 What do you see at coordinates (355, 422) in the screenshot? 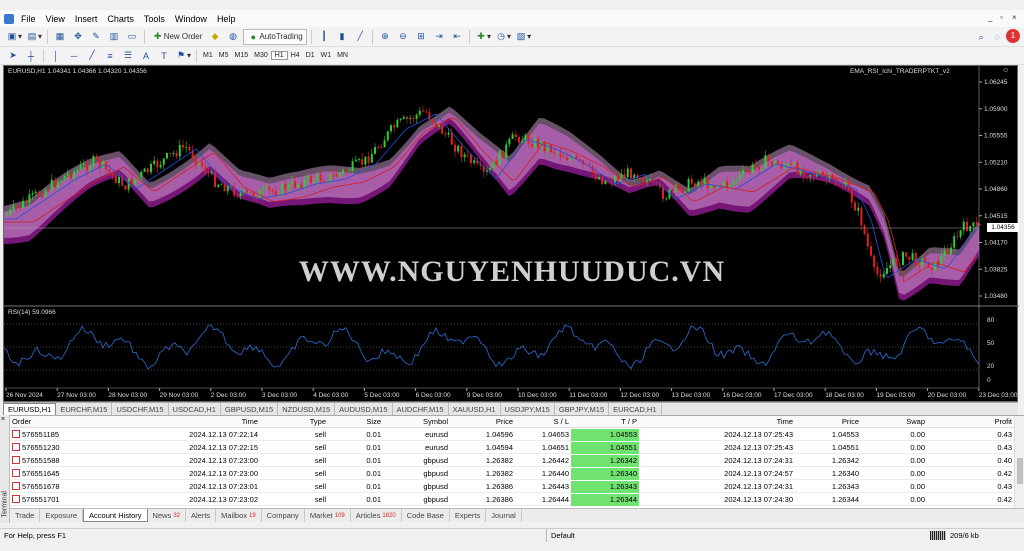
I see `col-size: Size` at bounding box center [355, 422].